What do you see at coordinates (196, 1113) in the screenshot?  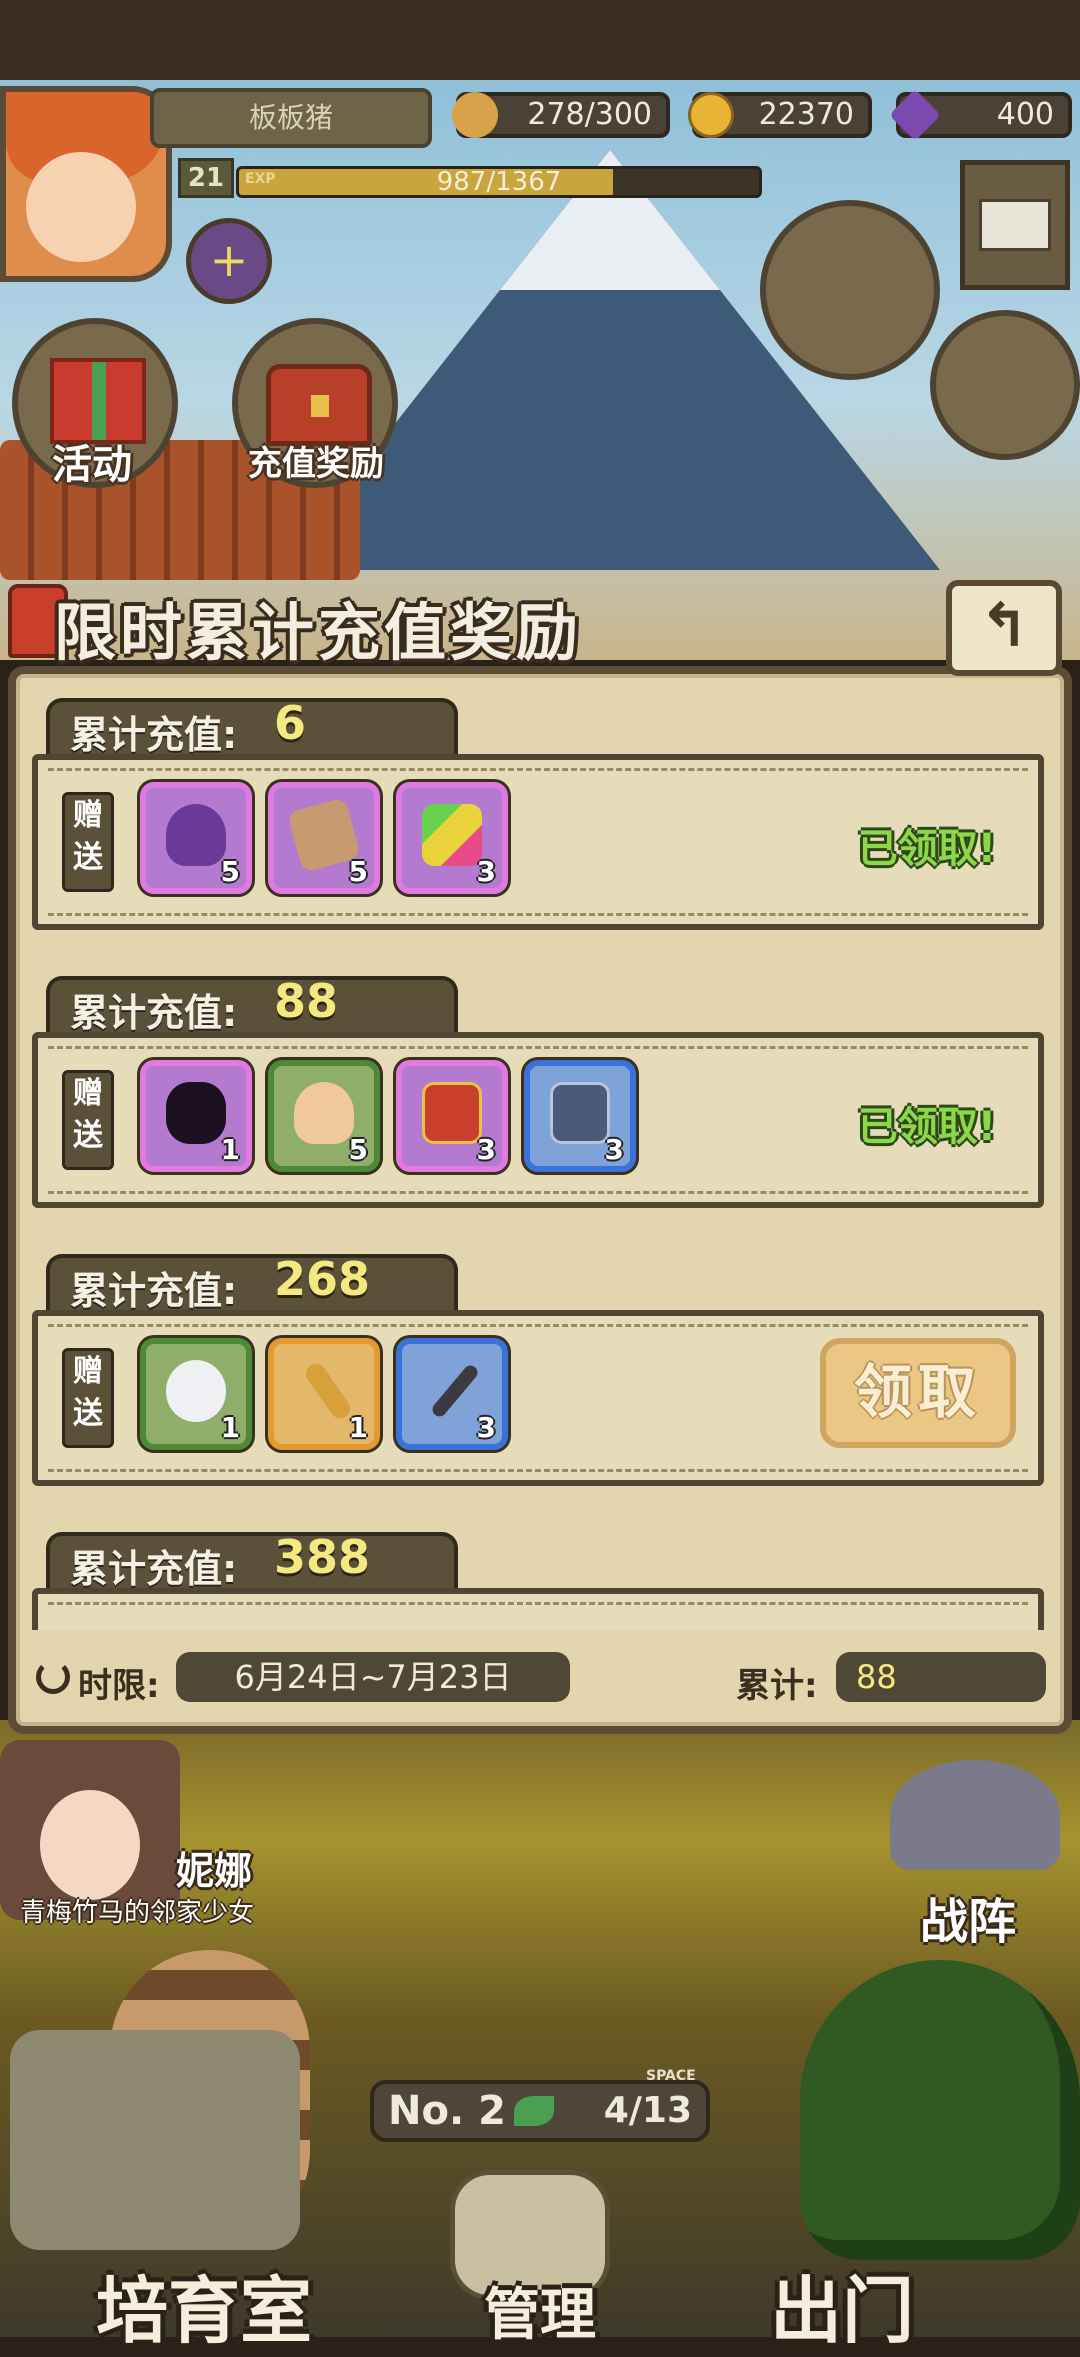 I see `mystery-monster-icon` at bounding box center [196, 1113].